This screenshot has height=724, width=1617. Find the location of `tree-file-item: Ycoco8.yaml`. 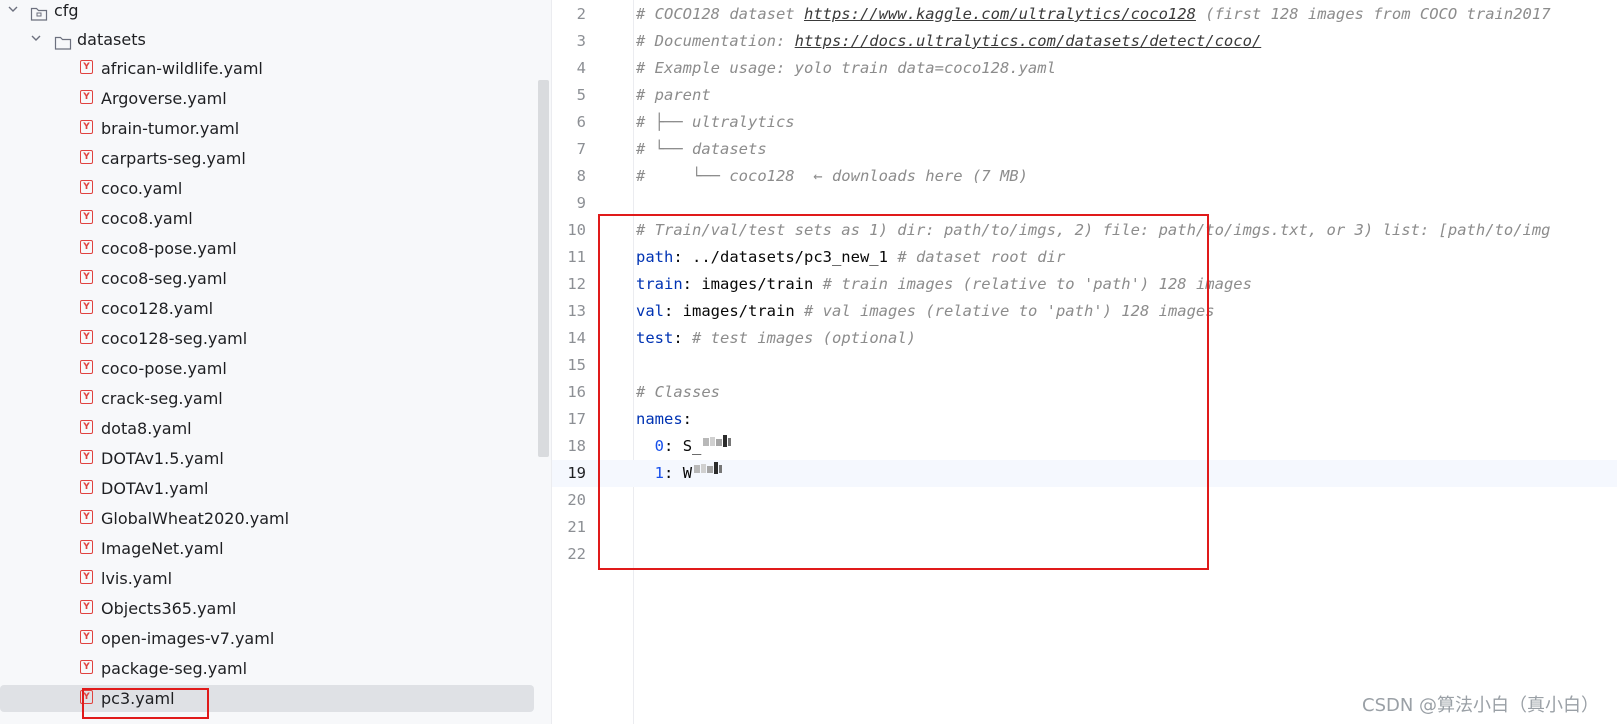

tree-file-item: Ycoco8.yaml is located at coordinates (275, 218).